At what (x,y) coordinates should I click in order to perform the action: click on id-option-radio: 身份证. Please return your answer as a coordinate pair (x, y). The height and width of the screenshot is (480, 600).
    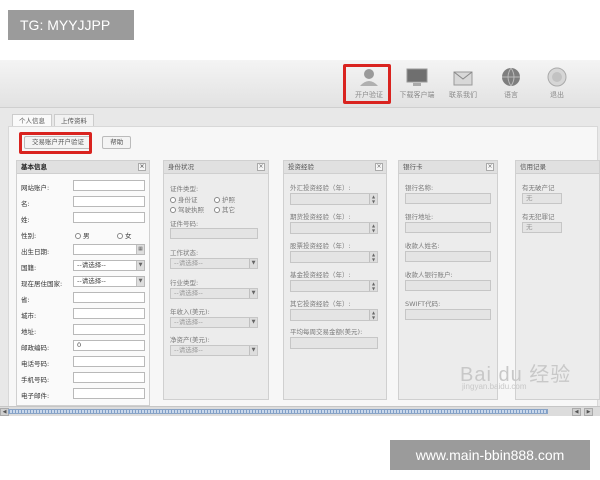
    Looking at the image, I should click on (184, 199).